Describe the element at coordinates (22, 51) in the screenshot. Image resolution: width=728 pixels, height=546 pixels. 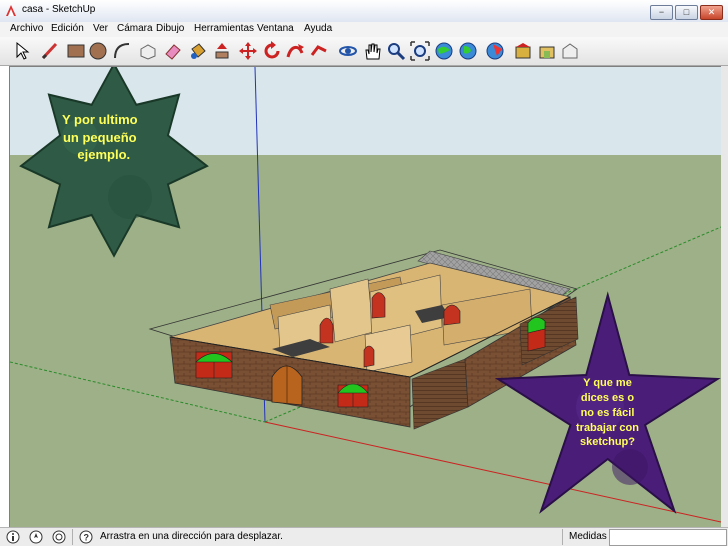
I see `select-arrow-icon` at that location.